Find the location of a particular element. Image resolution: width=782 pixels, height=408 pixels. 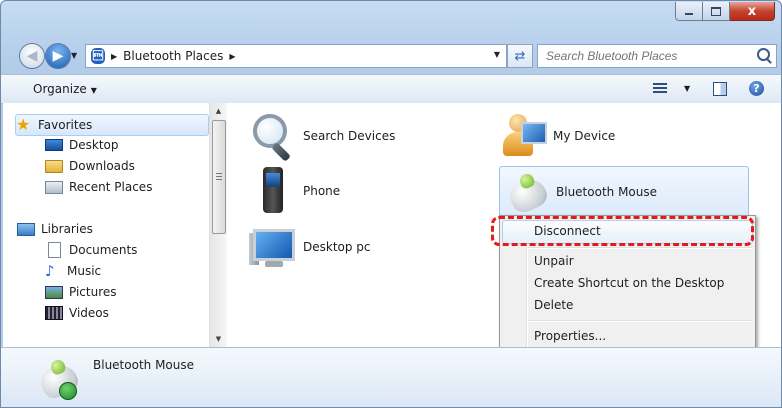

sidebar-item-label: Favorites is located at coordinates (65, 125).